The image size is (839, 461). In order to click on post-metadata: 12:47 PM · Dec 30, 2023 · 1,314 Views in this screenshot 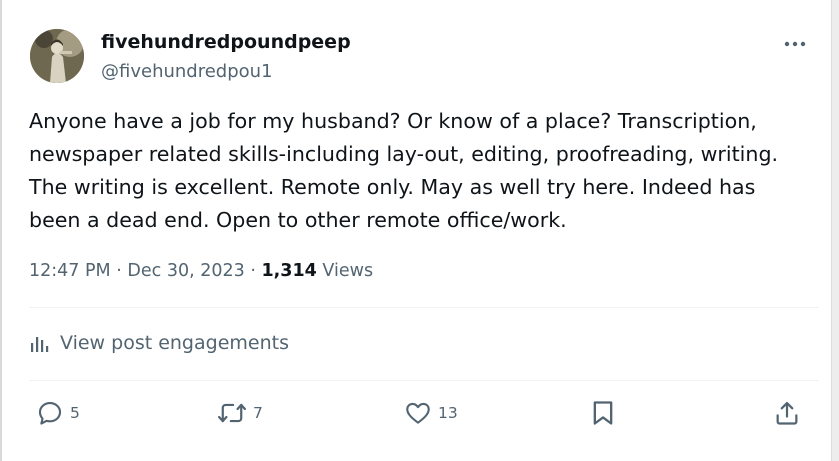, I will do `click(201, 271)`.